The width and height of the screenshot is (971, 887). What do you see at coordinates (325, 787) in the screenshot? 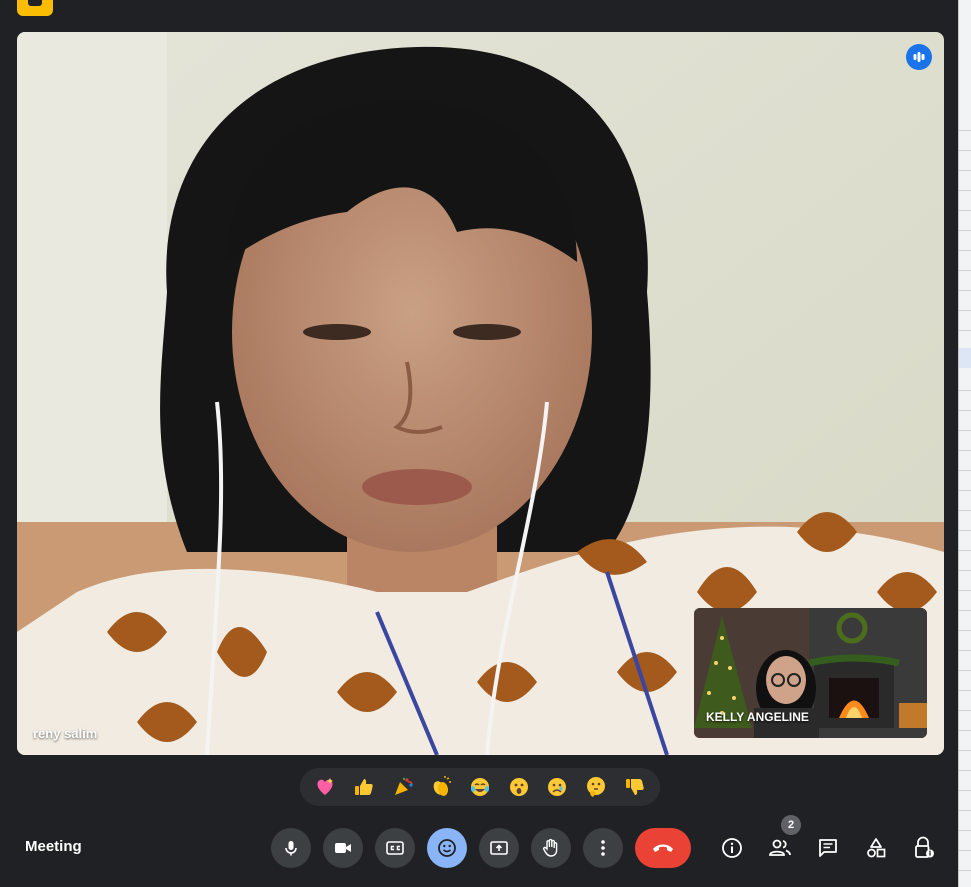
I see `reaction-sparkling-heart` at bounding box center [325, 787].